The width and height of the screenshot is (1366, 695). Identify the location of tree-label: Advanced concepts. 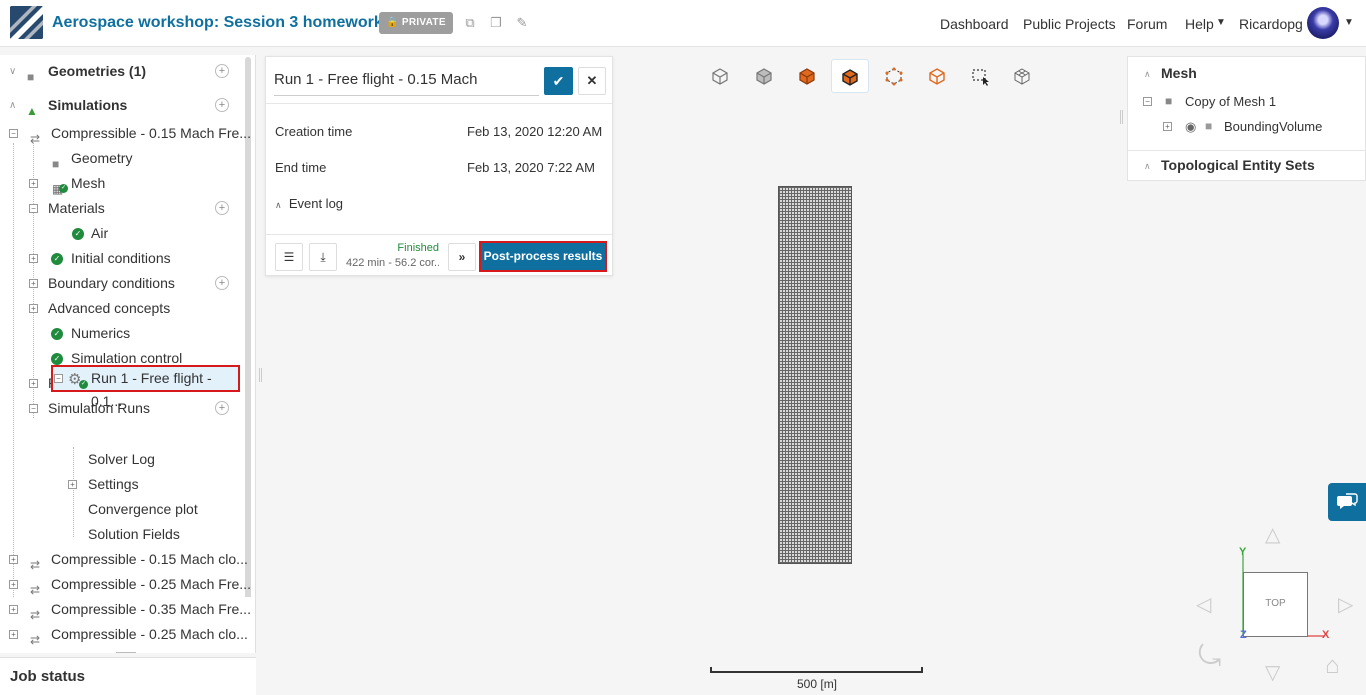
(109, 308).